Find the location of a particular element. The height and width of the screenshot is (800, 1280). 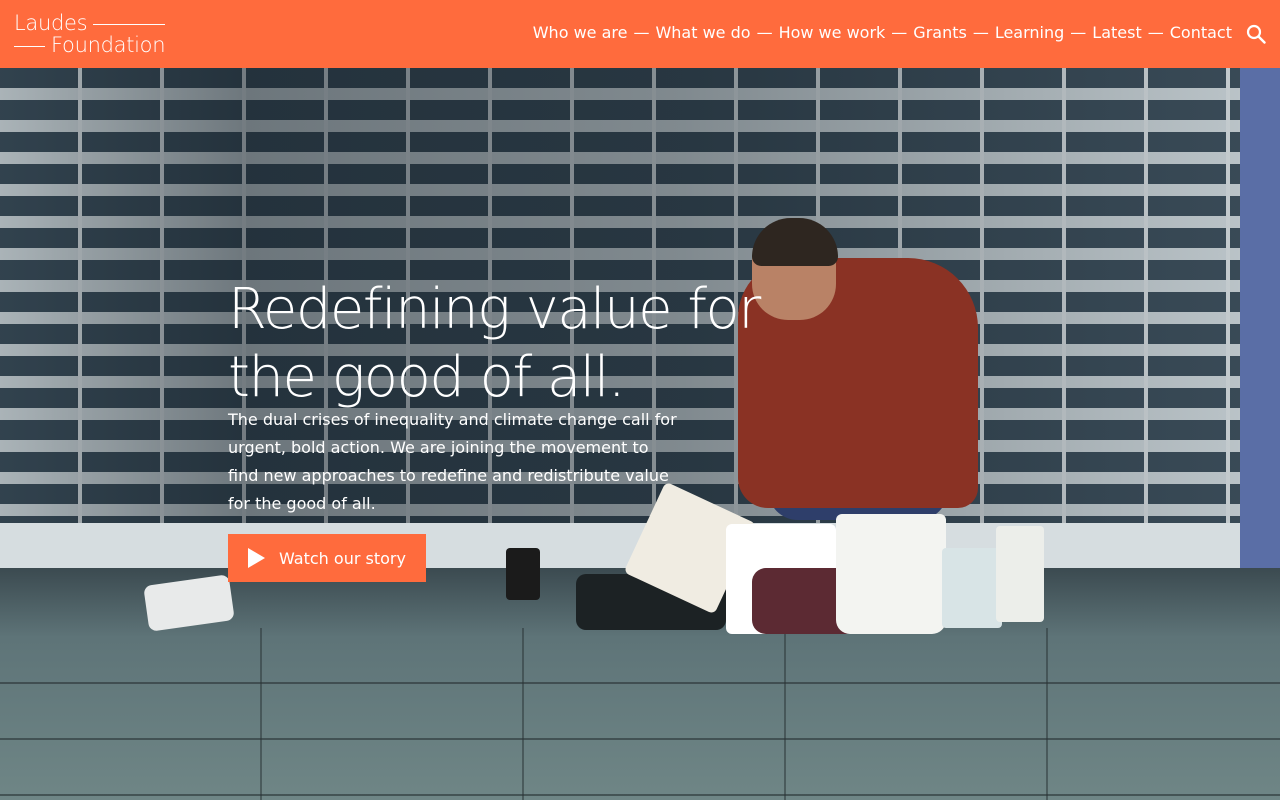

logo-line-1: Laudes is located at coordinates (90, 23).